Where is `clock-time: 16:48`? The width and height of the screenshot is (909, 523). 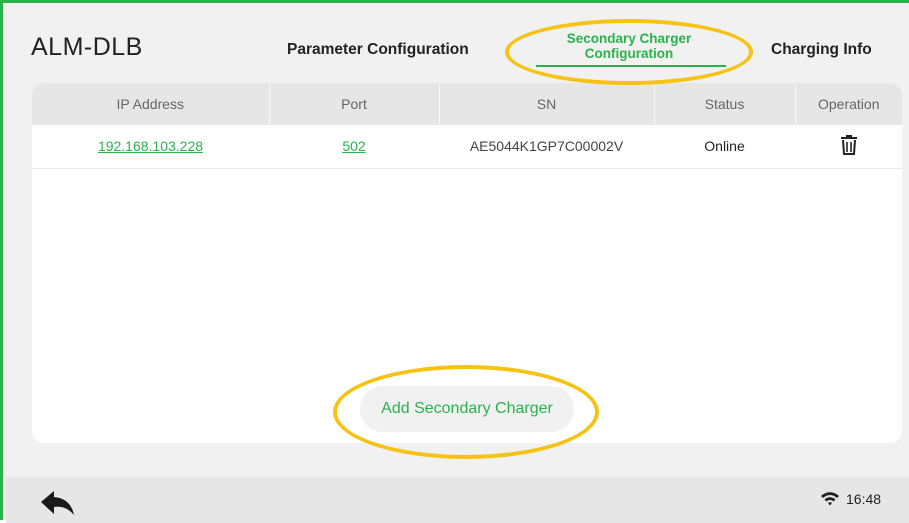
clock-time: 16:48 is located at coordinates (864, 499).